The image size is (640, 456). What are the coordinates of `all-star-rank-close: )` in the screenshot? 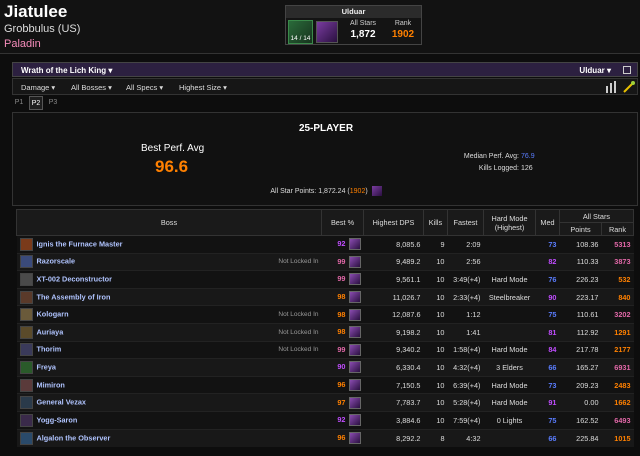 It's located at (366, 191).